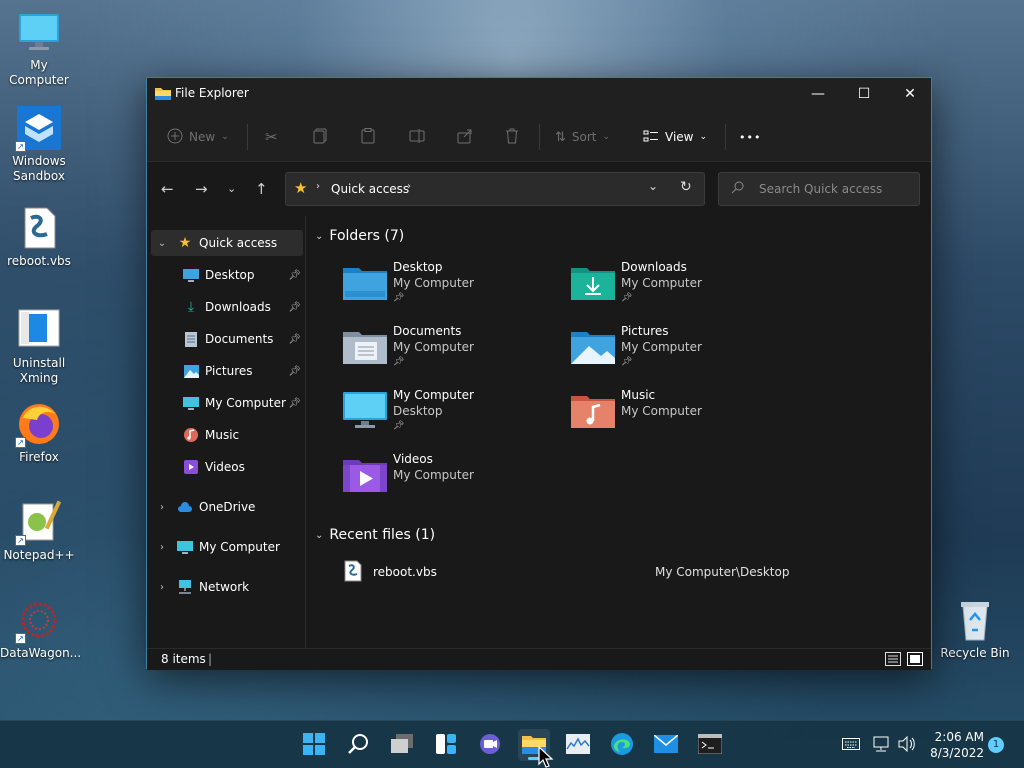 The height and width of the screenshot is (768, 1024). Describe the element at coordinates (201, 189) in the screenshot. I see `forward-button: →` at that location.